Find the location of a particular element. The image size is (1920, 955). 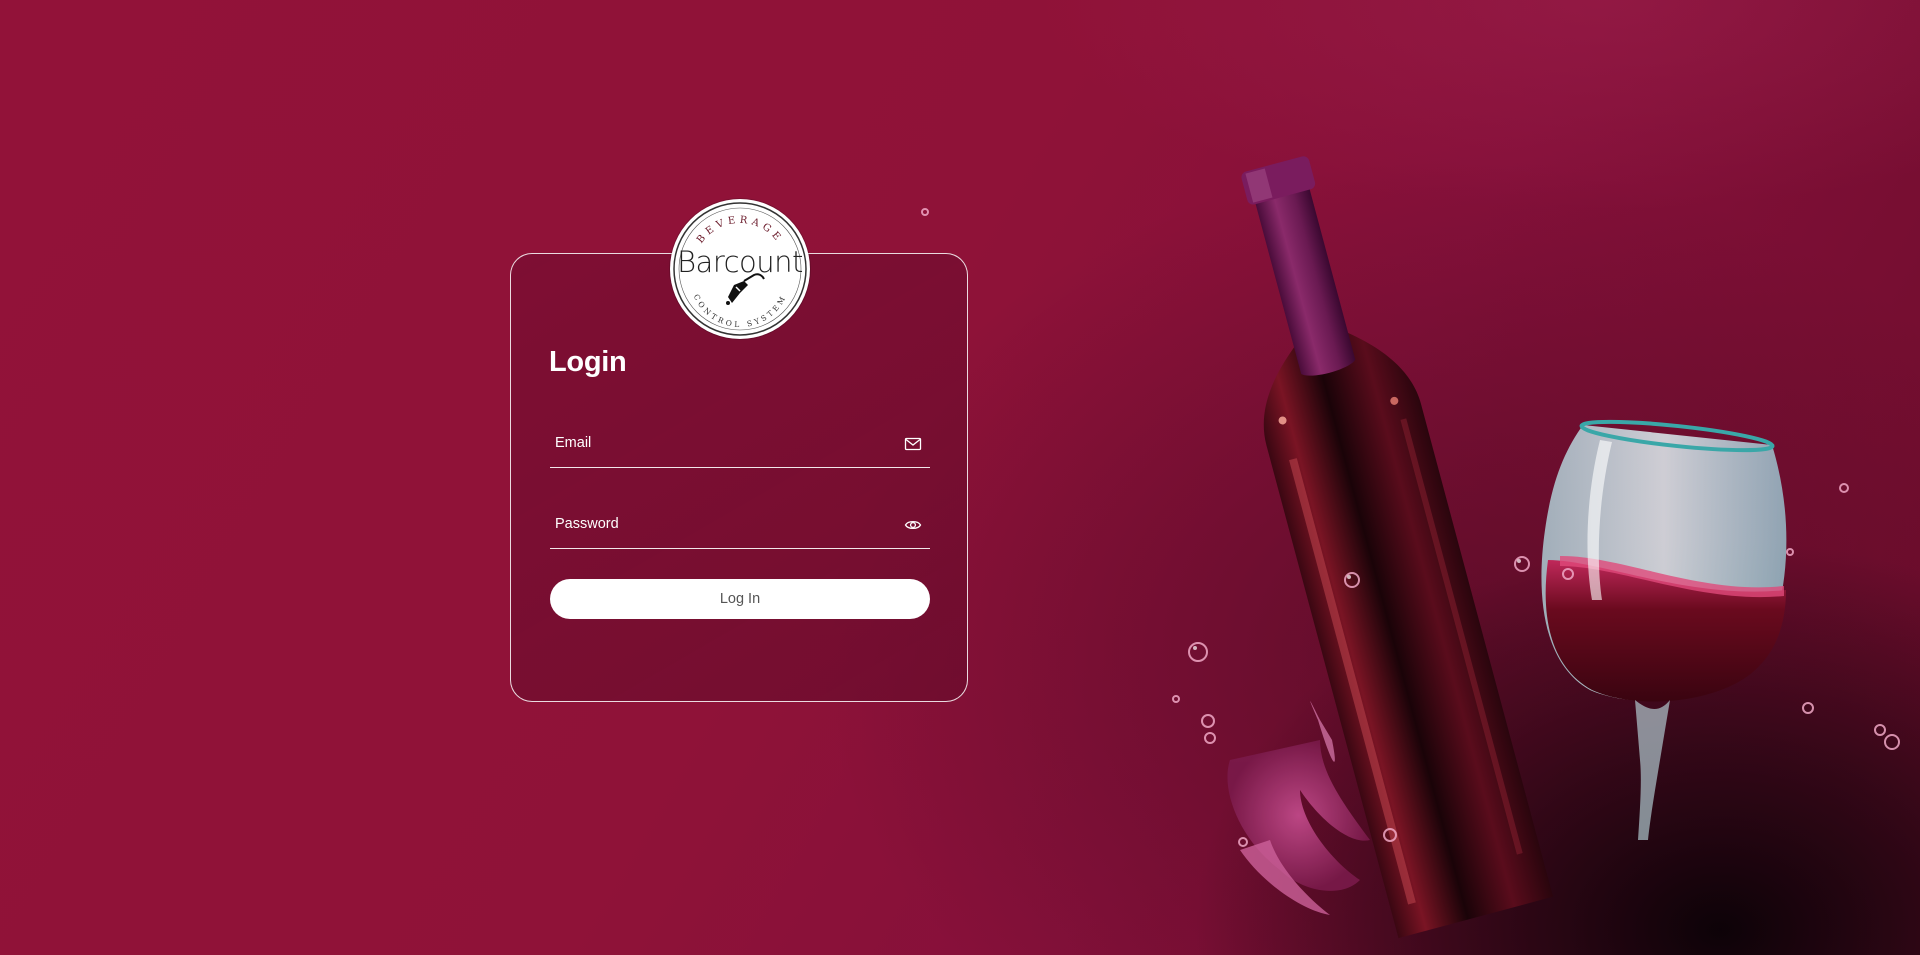

email-field-group is located at coordinates (740, 444).